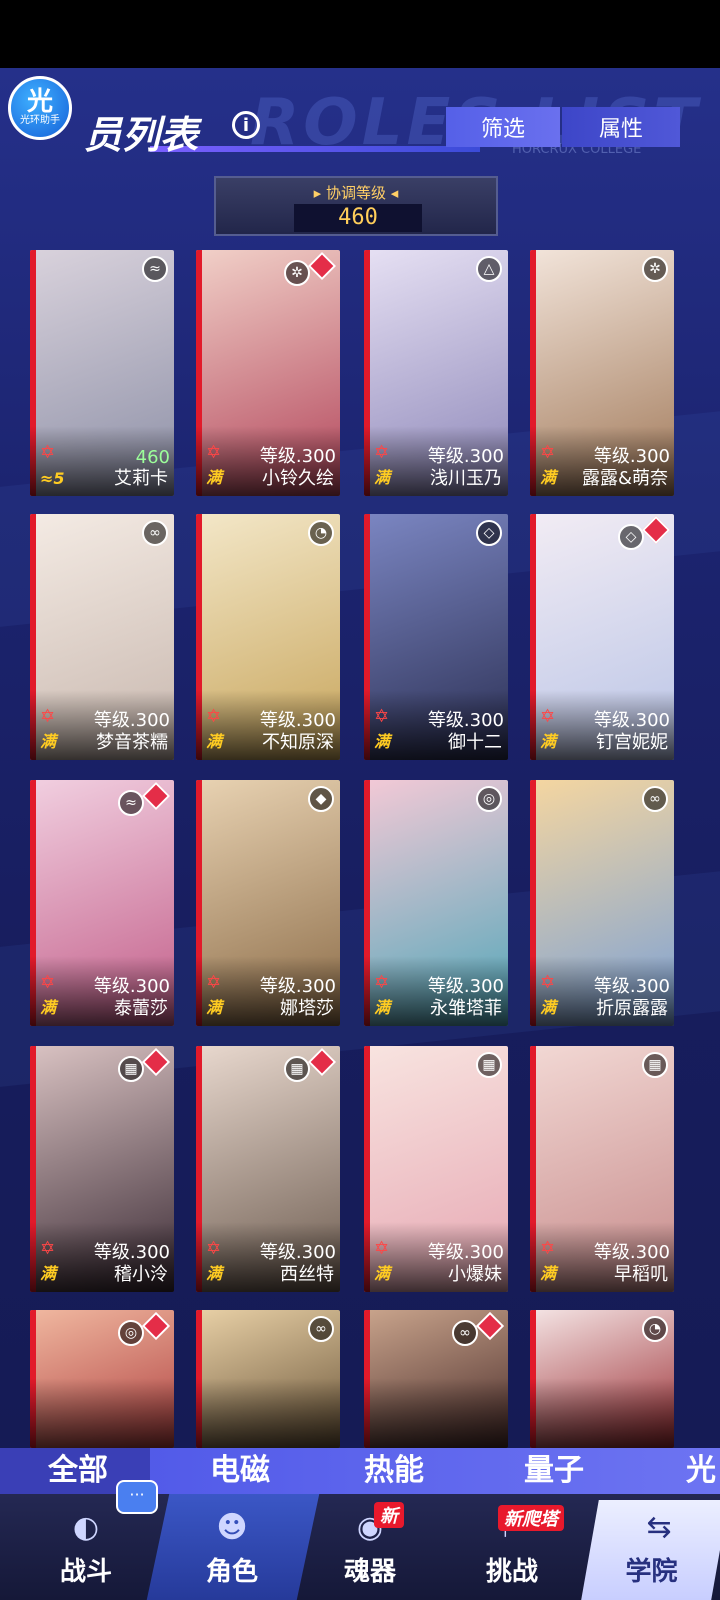  I want to click on character-card: ▦ ✡ 等级.300 满西丝特, so click(268, 1169).